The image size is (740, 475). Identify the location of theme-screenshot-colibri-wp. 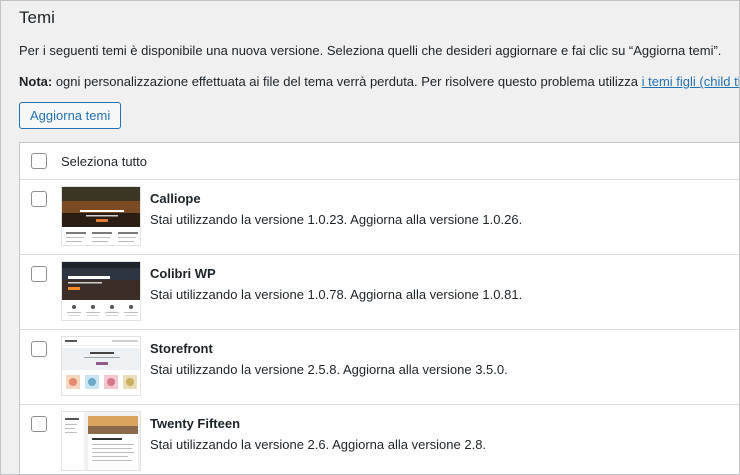
(101, 291).